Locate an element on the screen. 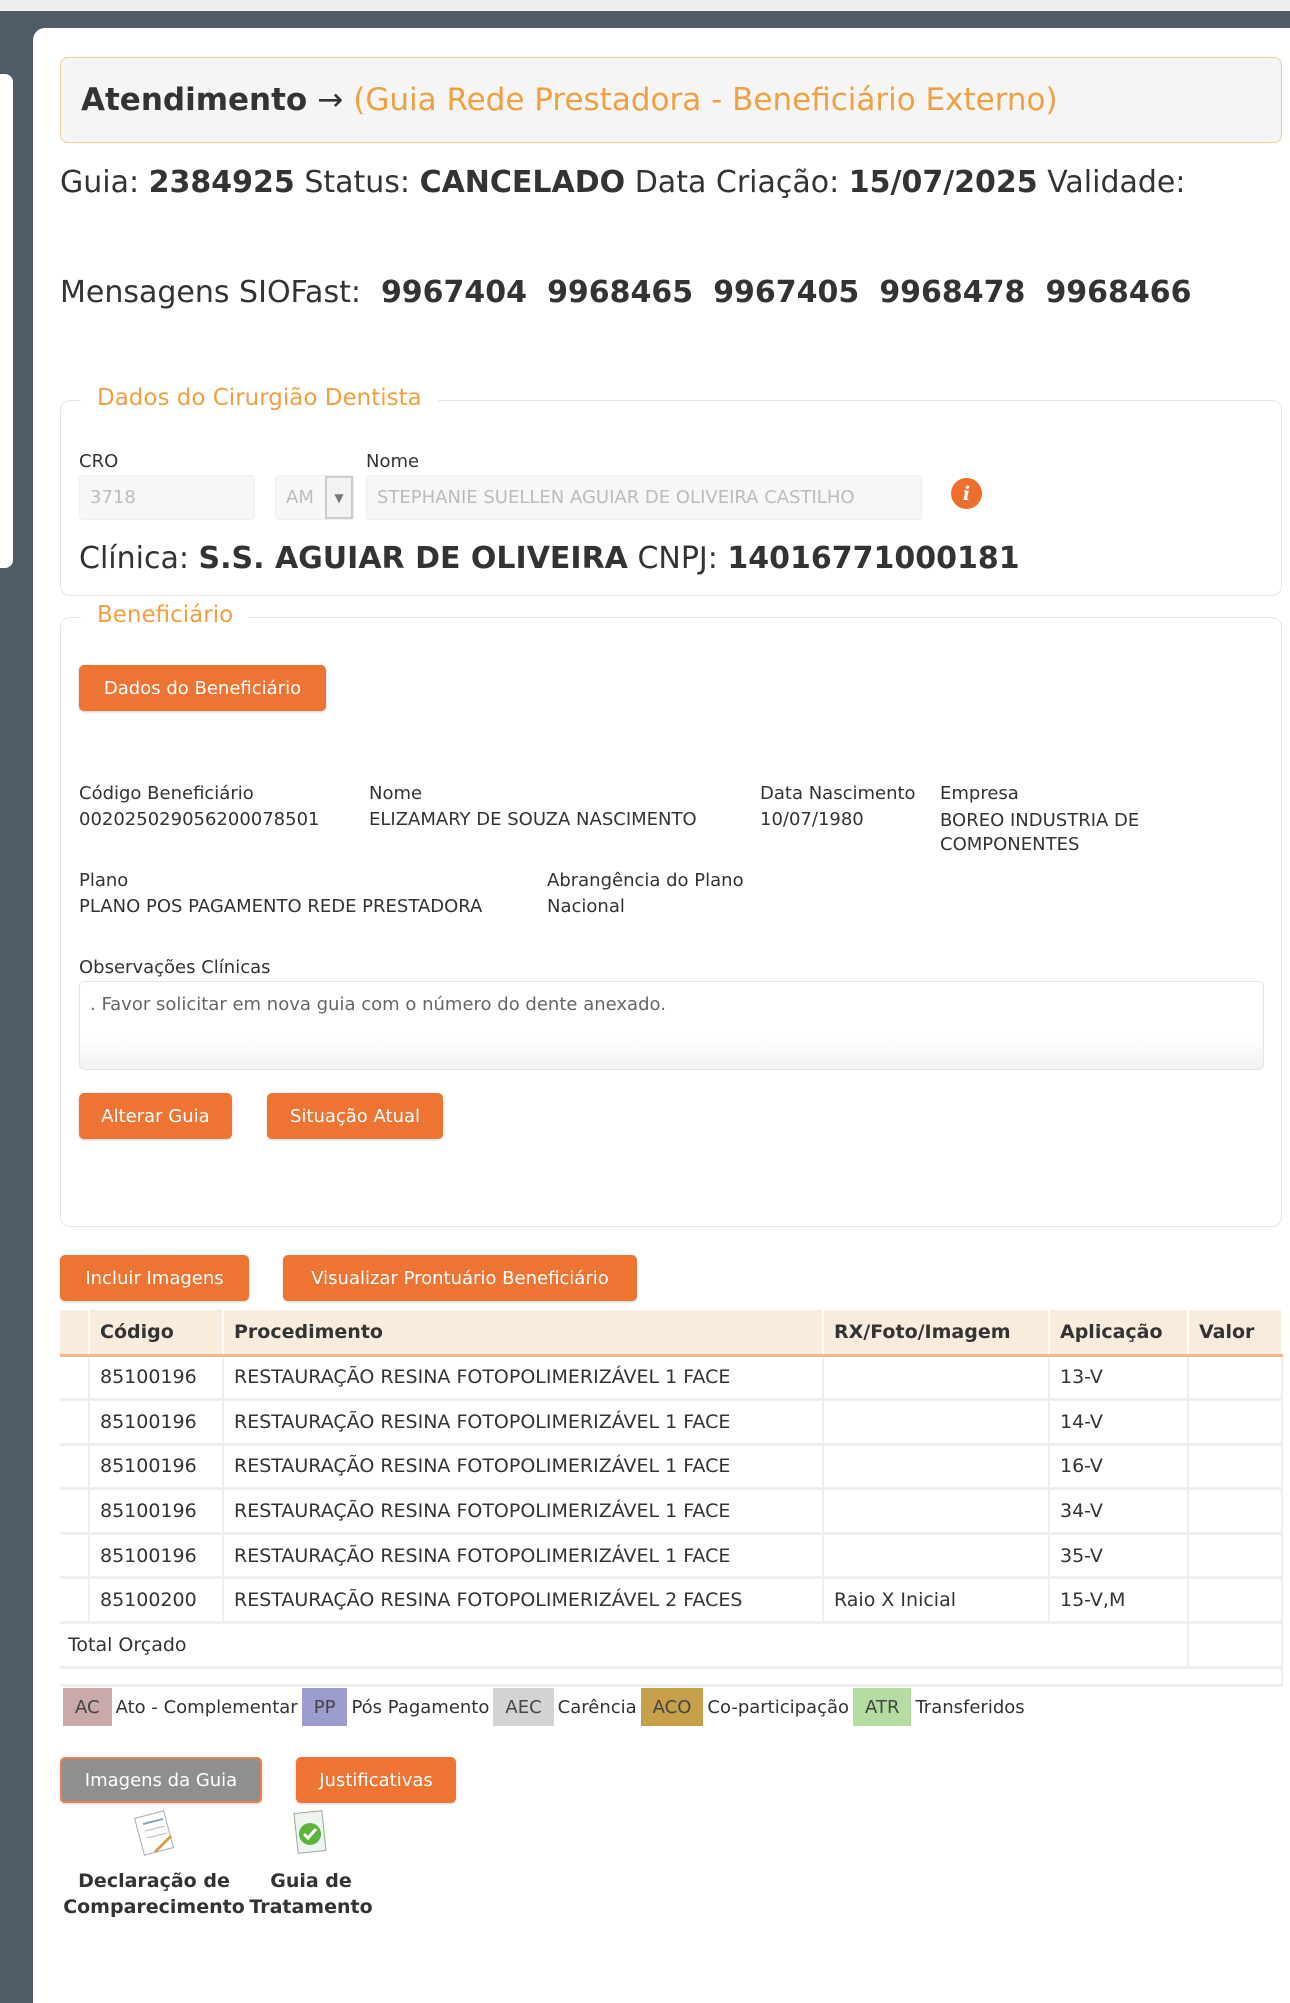  siofast-label: Mensagens SIOFast: is located at coordinates (210, 292).